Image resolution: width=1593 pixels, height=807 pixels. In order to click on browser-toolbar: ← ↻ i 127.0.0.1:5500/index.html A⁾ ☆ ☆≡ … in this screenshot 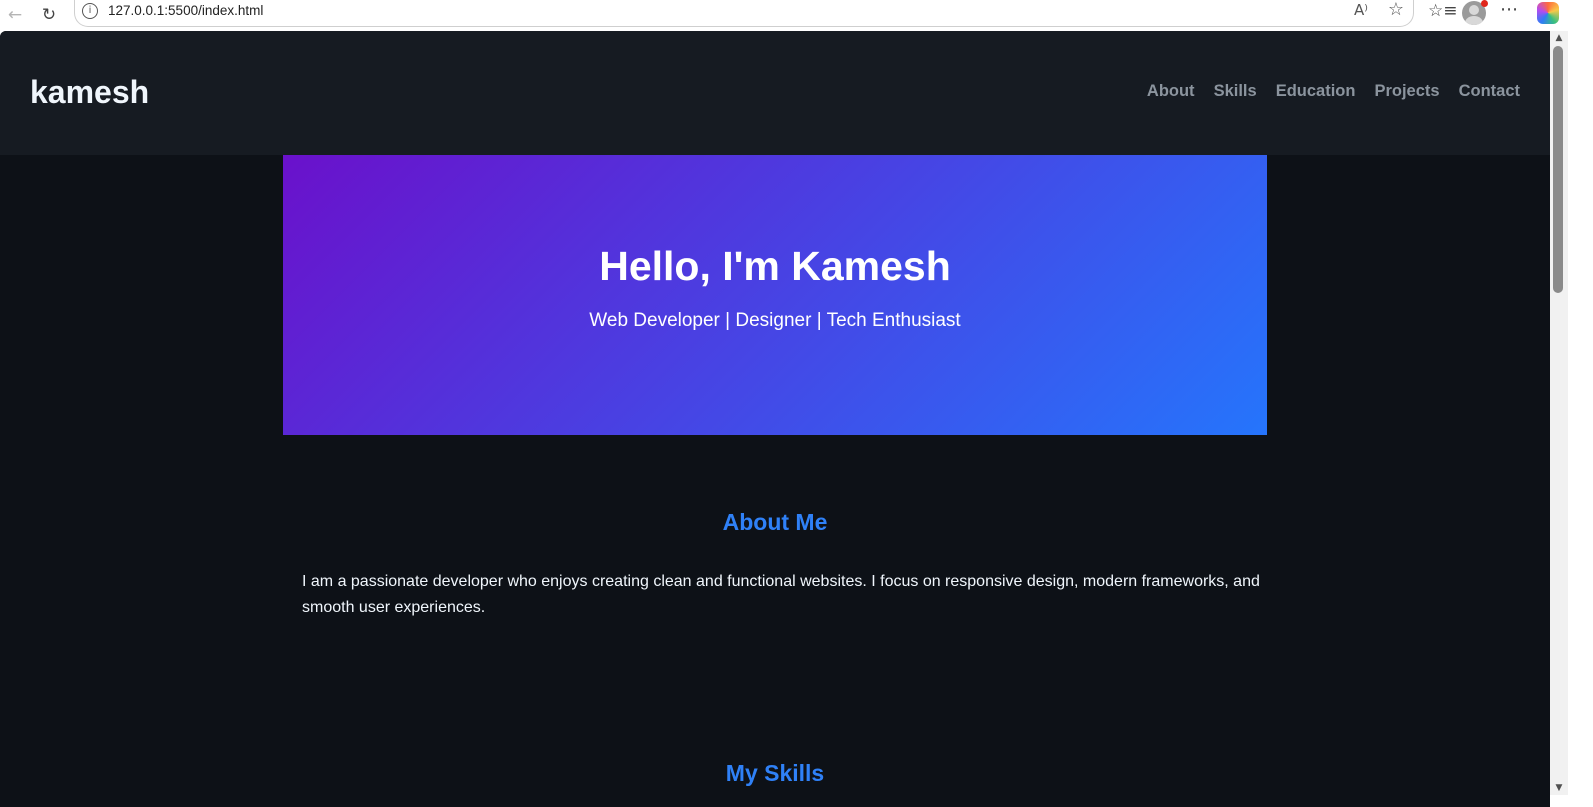, I will do `click(796, 15)`.